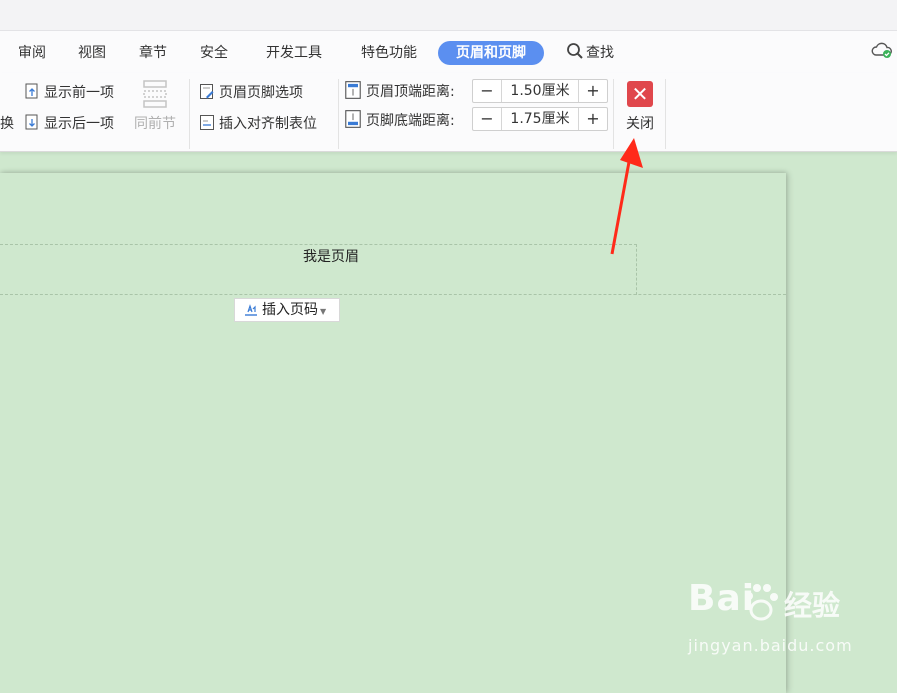 The height and width of the screenshot is (693, 897). I want to click on tab-view: 视图, so click(92, 53).